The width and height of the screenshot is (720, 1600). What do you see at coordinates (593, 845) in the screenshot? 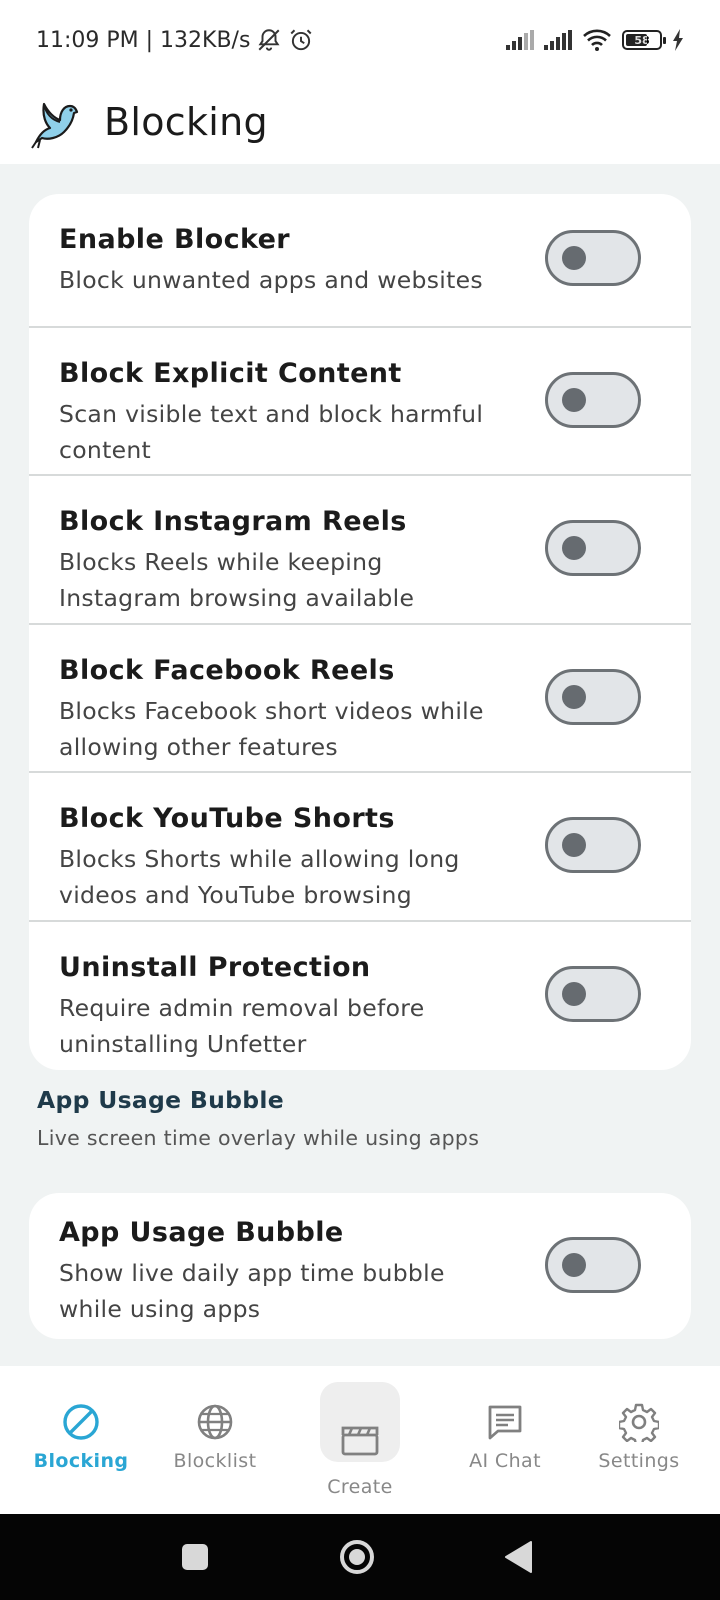
I see `block-youtube-shorts-switch` at bounding box center [593, 845].